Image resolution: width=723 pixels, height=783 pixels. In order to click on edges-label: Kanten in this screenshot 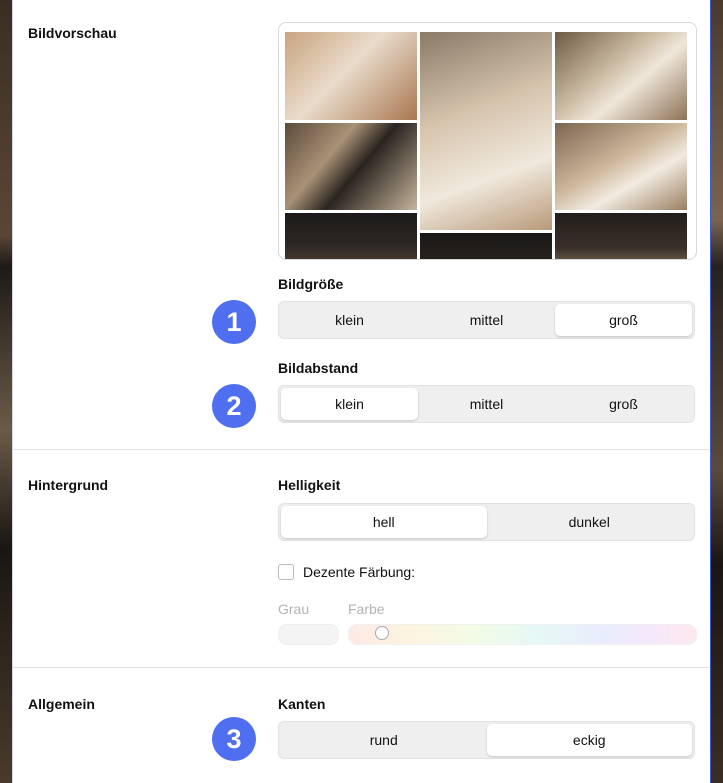, I will do `click(302, 704)`.